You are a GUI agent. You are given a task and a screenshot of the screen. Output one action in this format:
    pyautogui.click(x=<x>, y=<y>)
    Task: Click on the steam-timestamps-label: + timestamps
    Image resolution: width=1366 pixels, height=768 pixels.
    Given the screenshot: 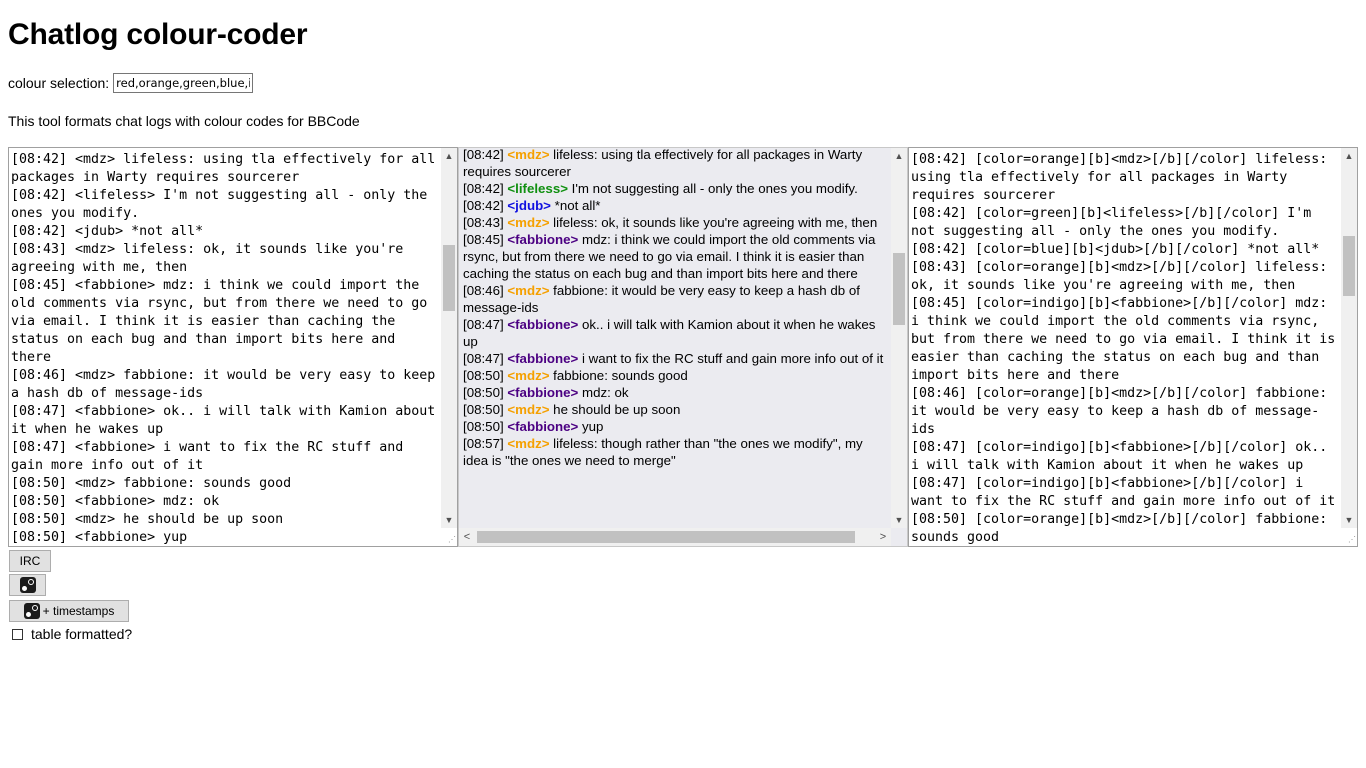 What is the action you would take?
    pyautogui.click(x=78, y=611)
    